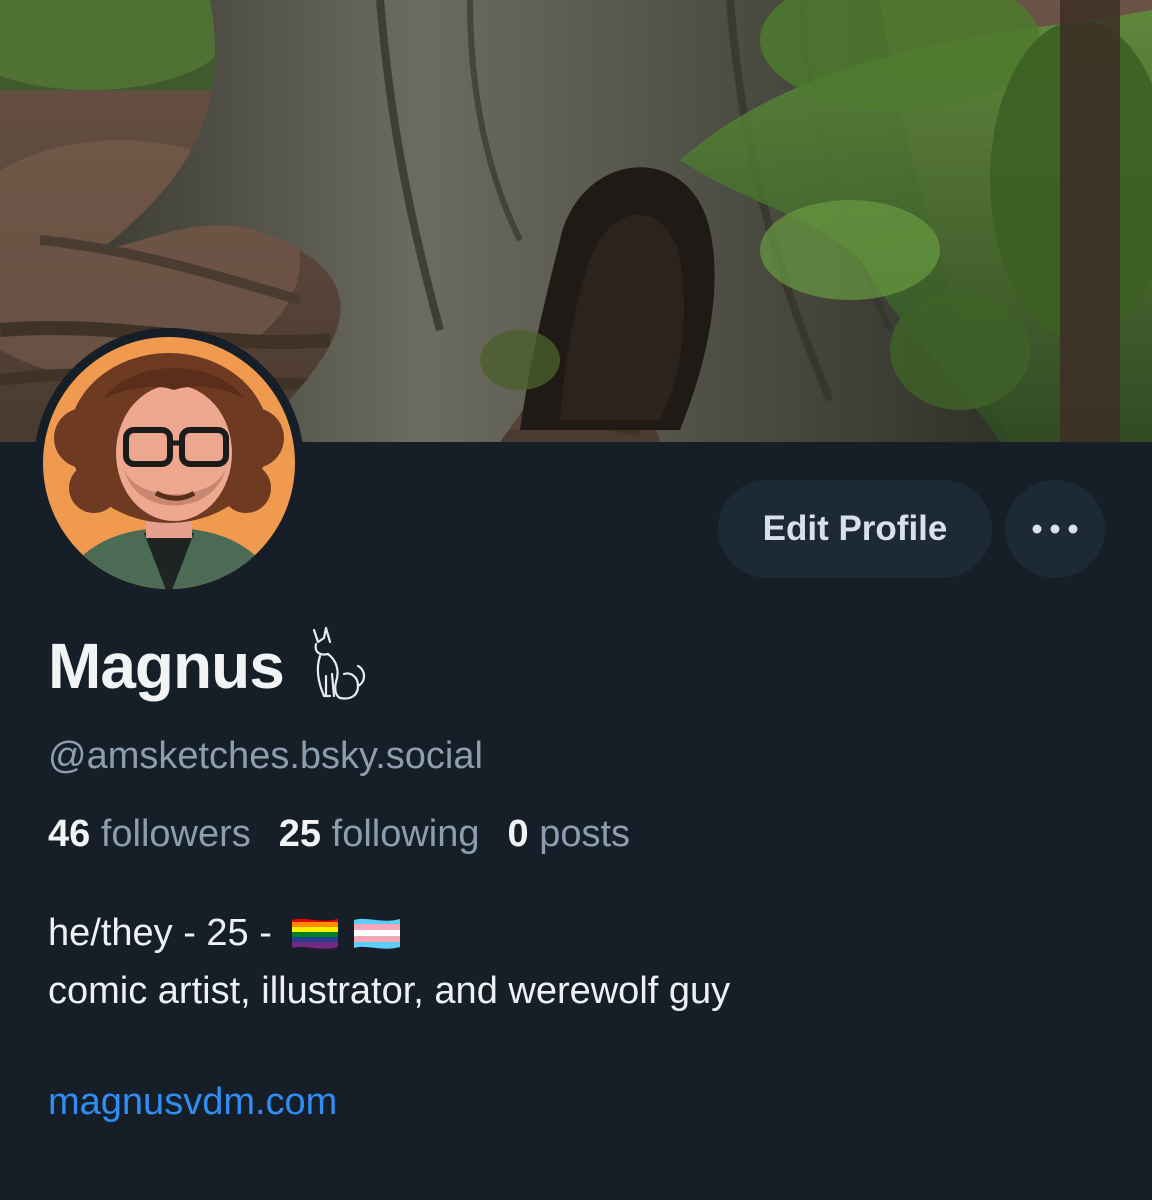 The height and width of the screenshot is (1200, 1152). What do you see at coordinates (405, 834) in the screenshot?
I see `following-label: following` at bounding box center [405, 834].